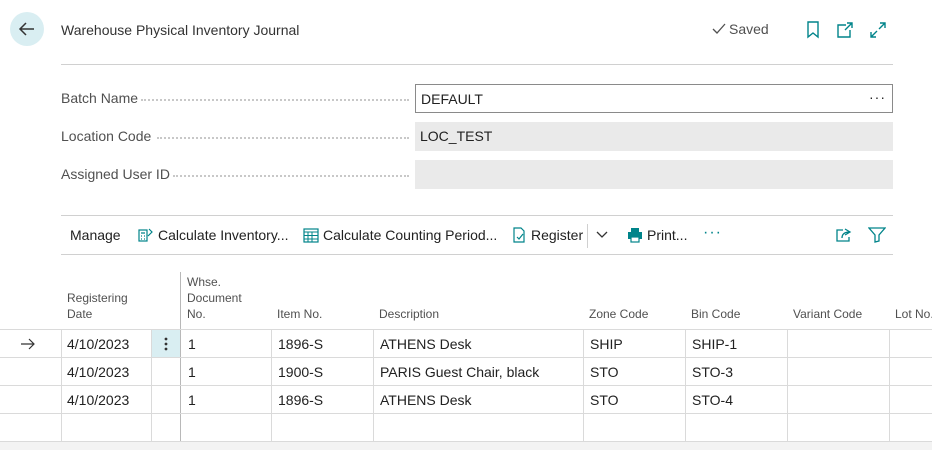  Describe the element at coordinates (654, 98) in the screenshot. I see `batch-name-input: DEFAULT ···` at that location.